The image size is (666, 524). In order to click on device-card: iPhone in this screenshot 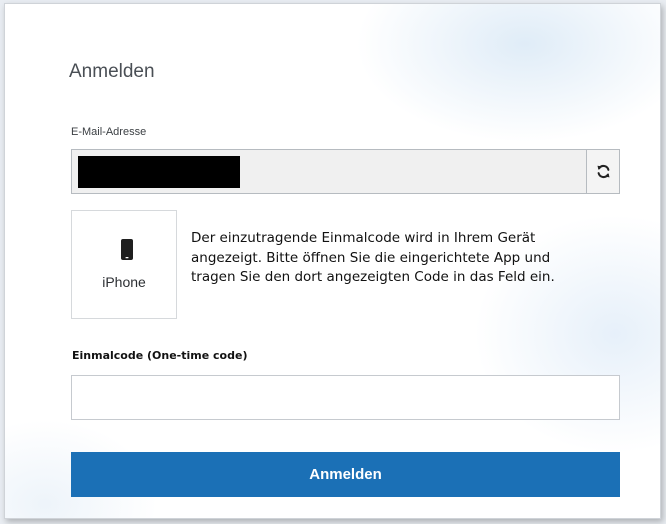, I will do `click(124, 264)`.